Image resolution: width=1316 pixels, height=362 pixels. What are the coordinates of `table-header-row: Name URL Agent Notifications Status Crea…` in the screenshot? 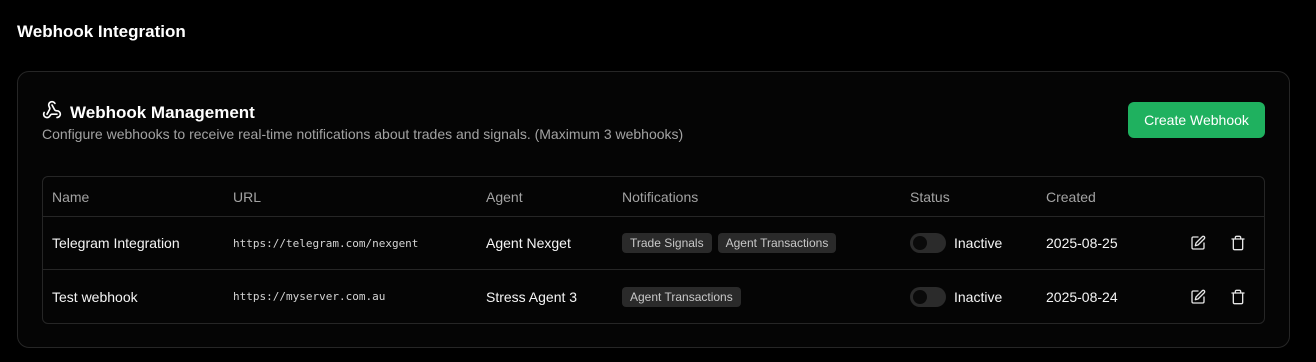 It's located at (653, 197).